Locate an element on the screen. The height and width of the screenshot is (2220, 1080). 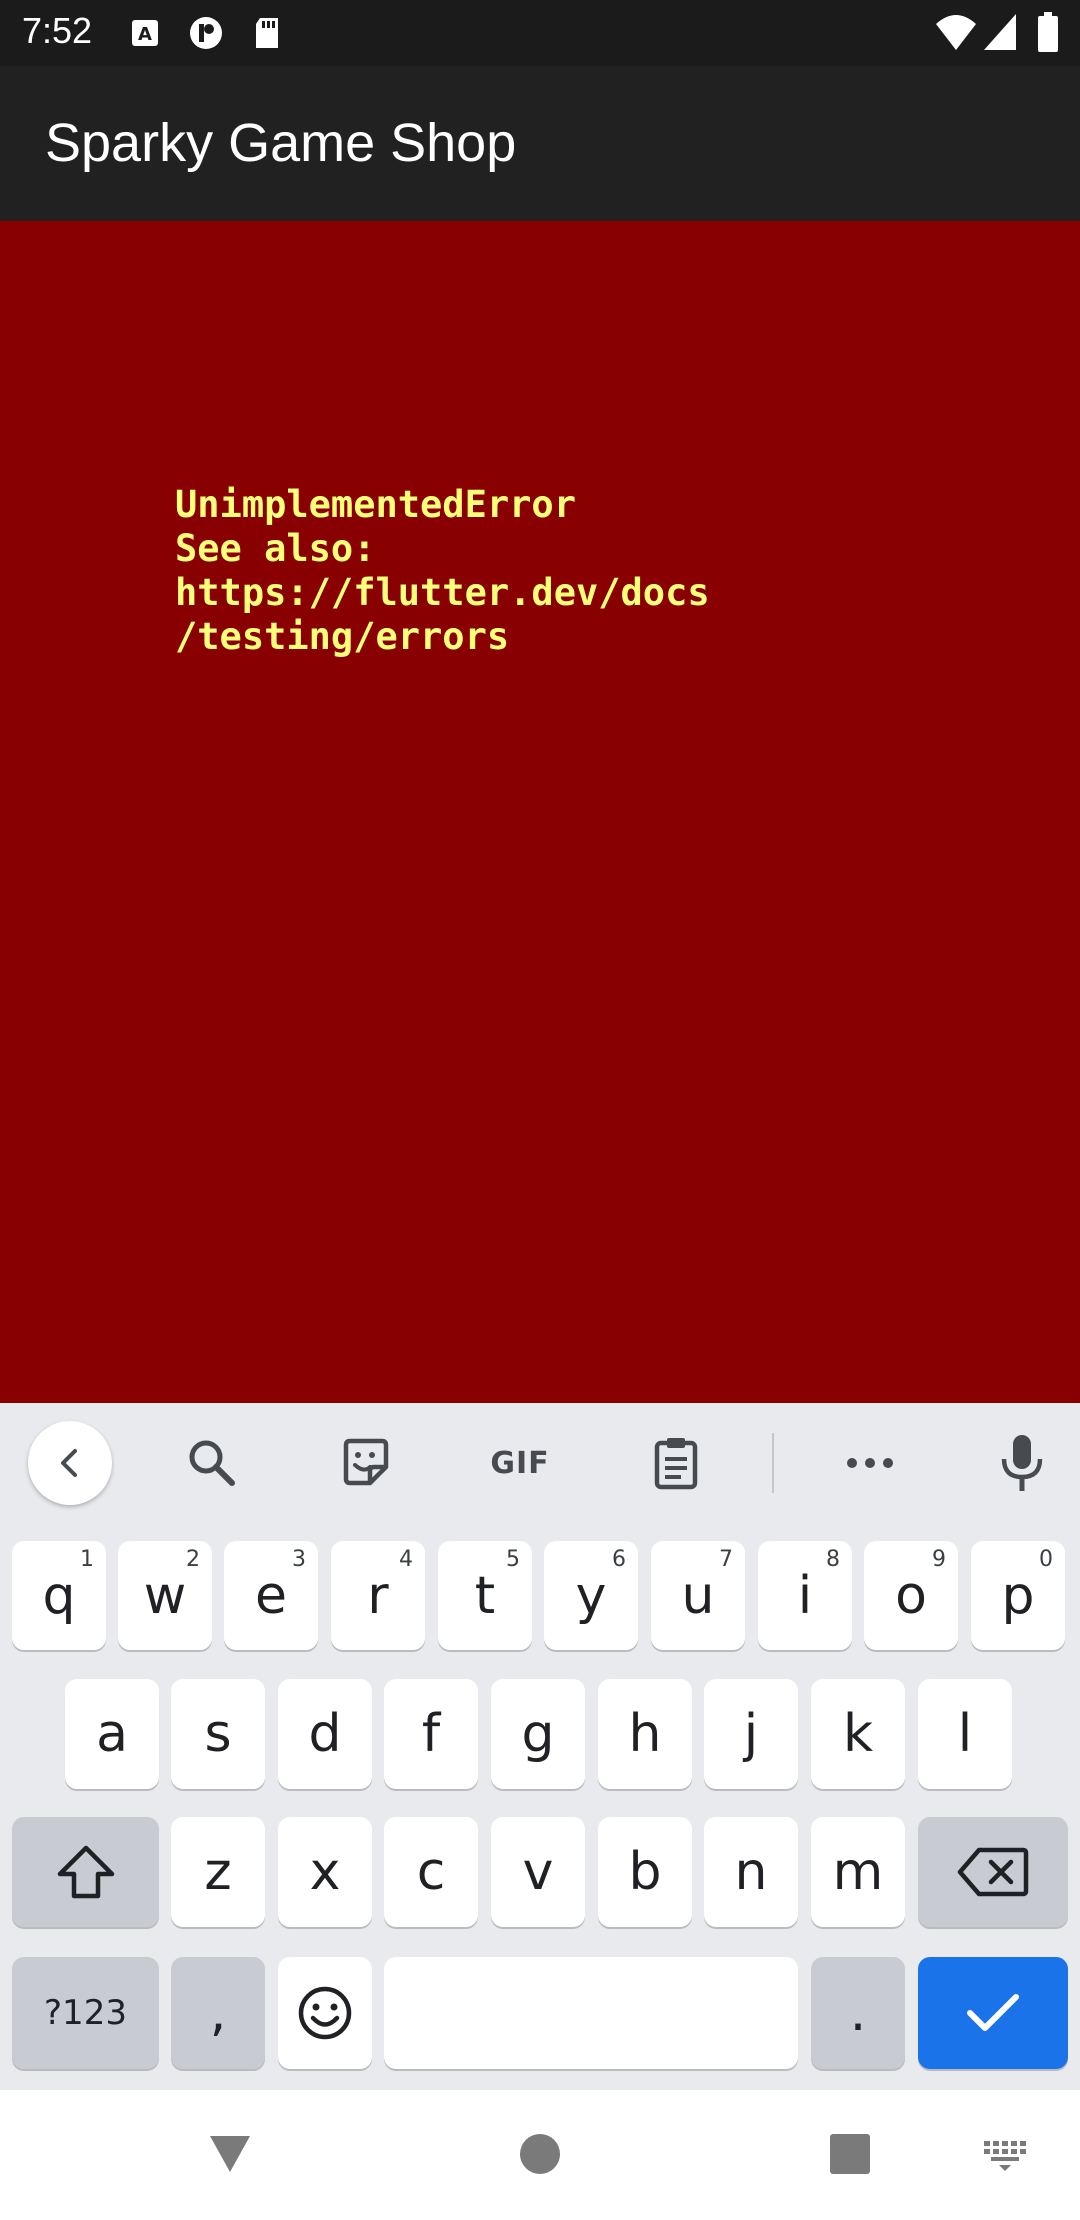
shift-icon is located at coordinates (85, 1872).